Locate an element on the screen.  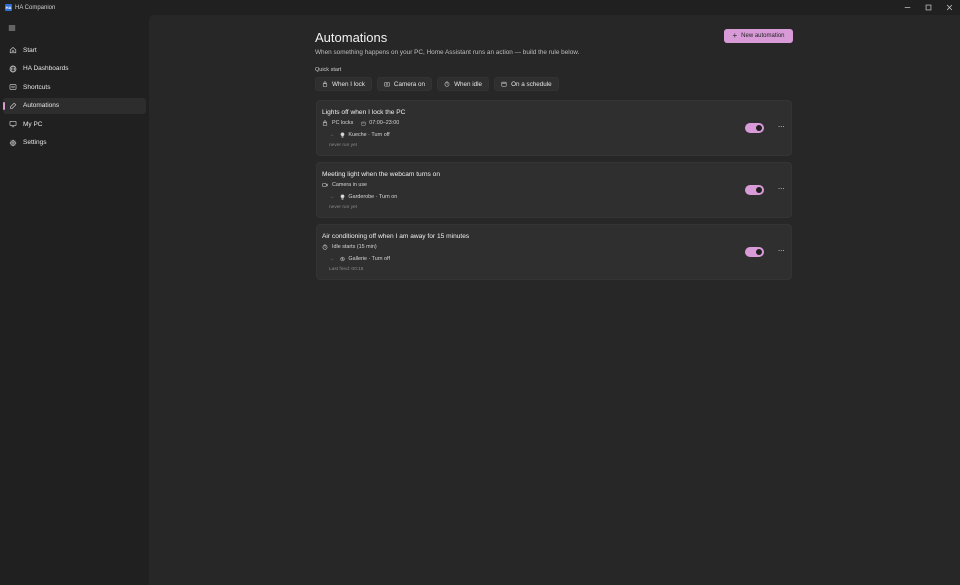
fan-icon is located at coordinates (343, 259).